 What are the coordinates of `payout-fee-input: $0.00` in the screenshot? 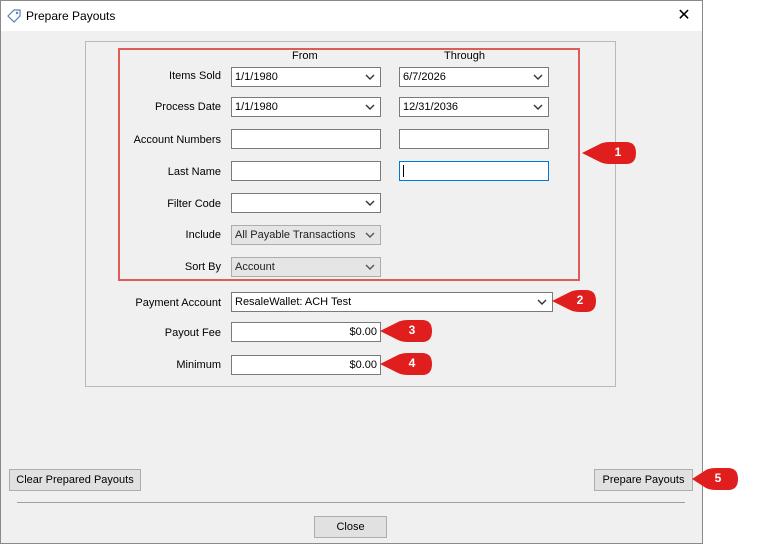 It's located at (306, 332).